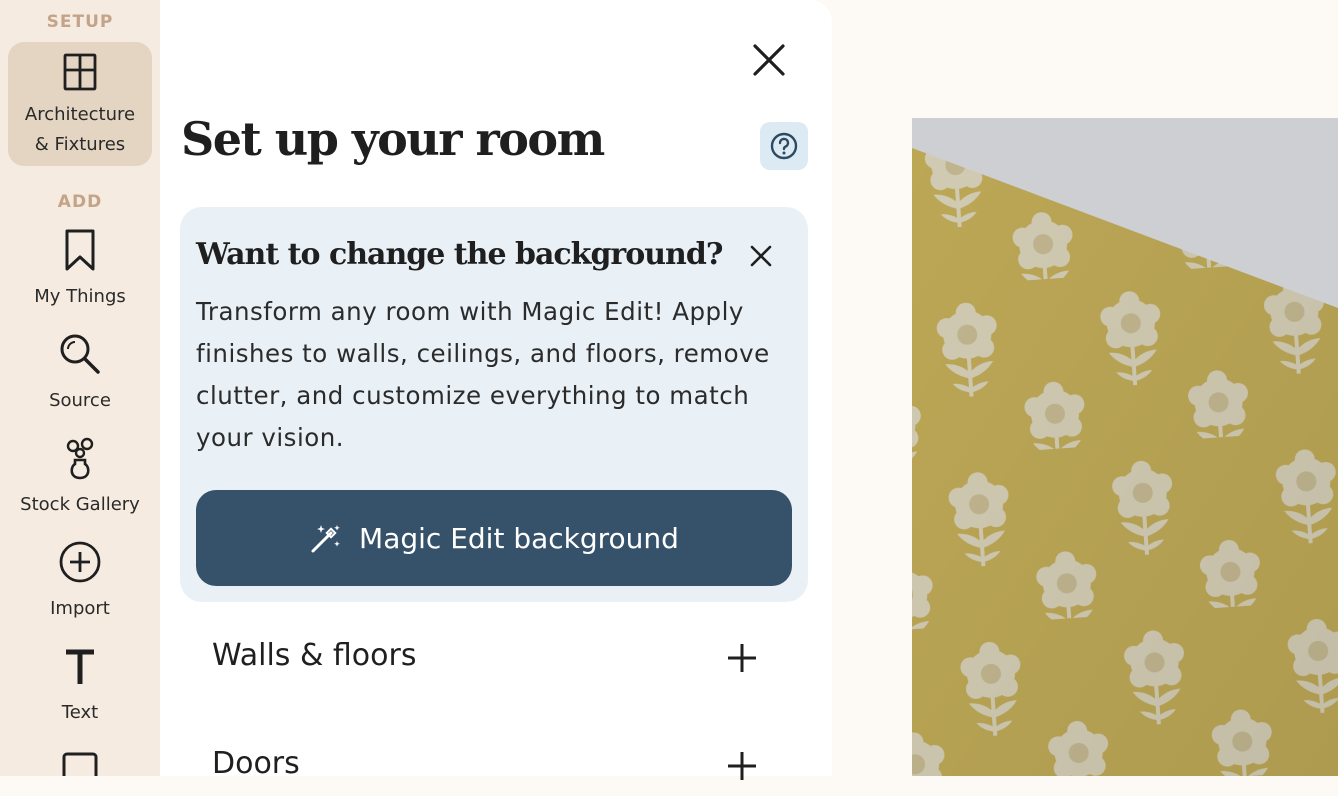 The width and height of the screenshot is (1338, 796). I want to click on help-button, so click(784, 146).